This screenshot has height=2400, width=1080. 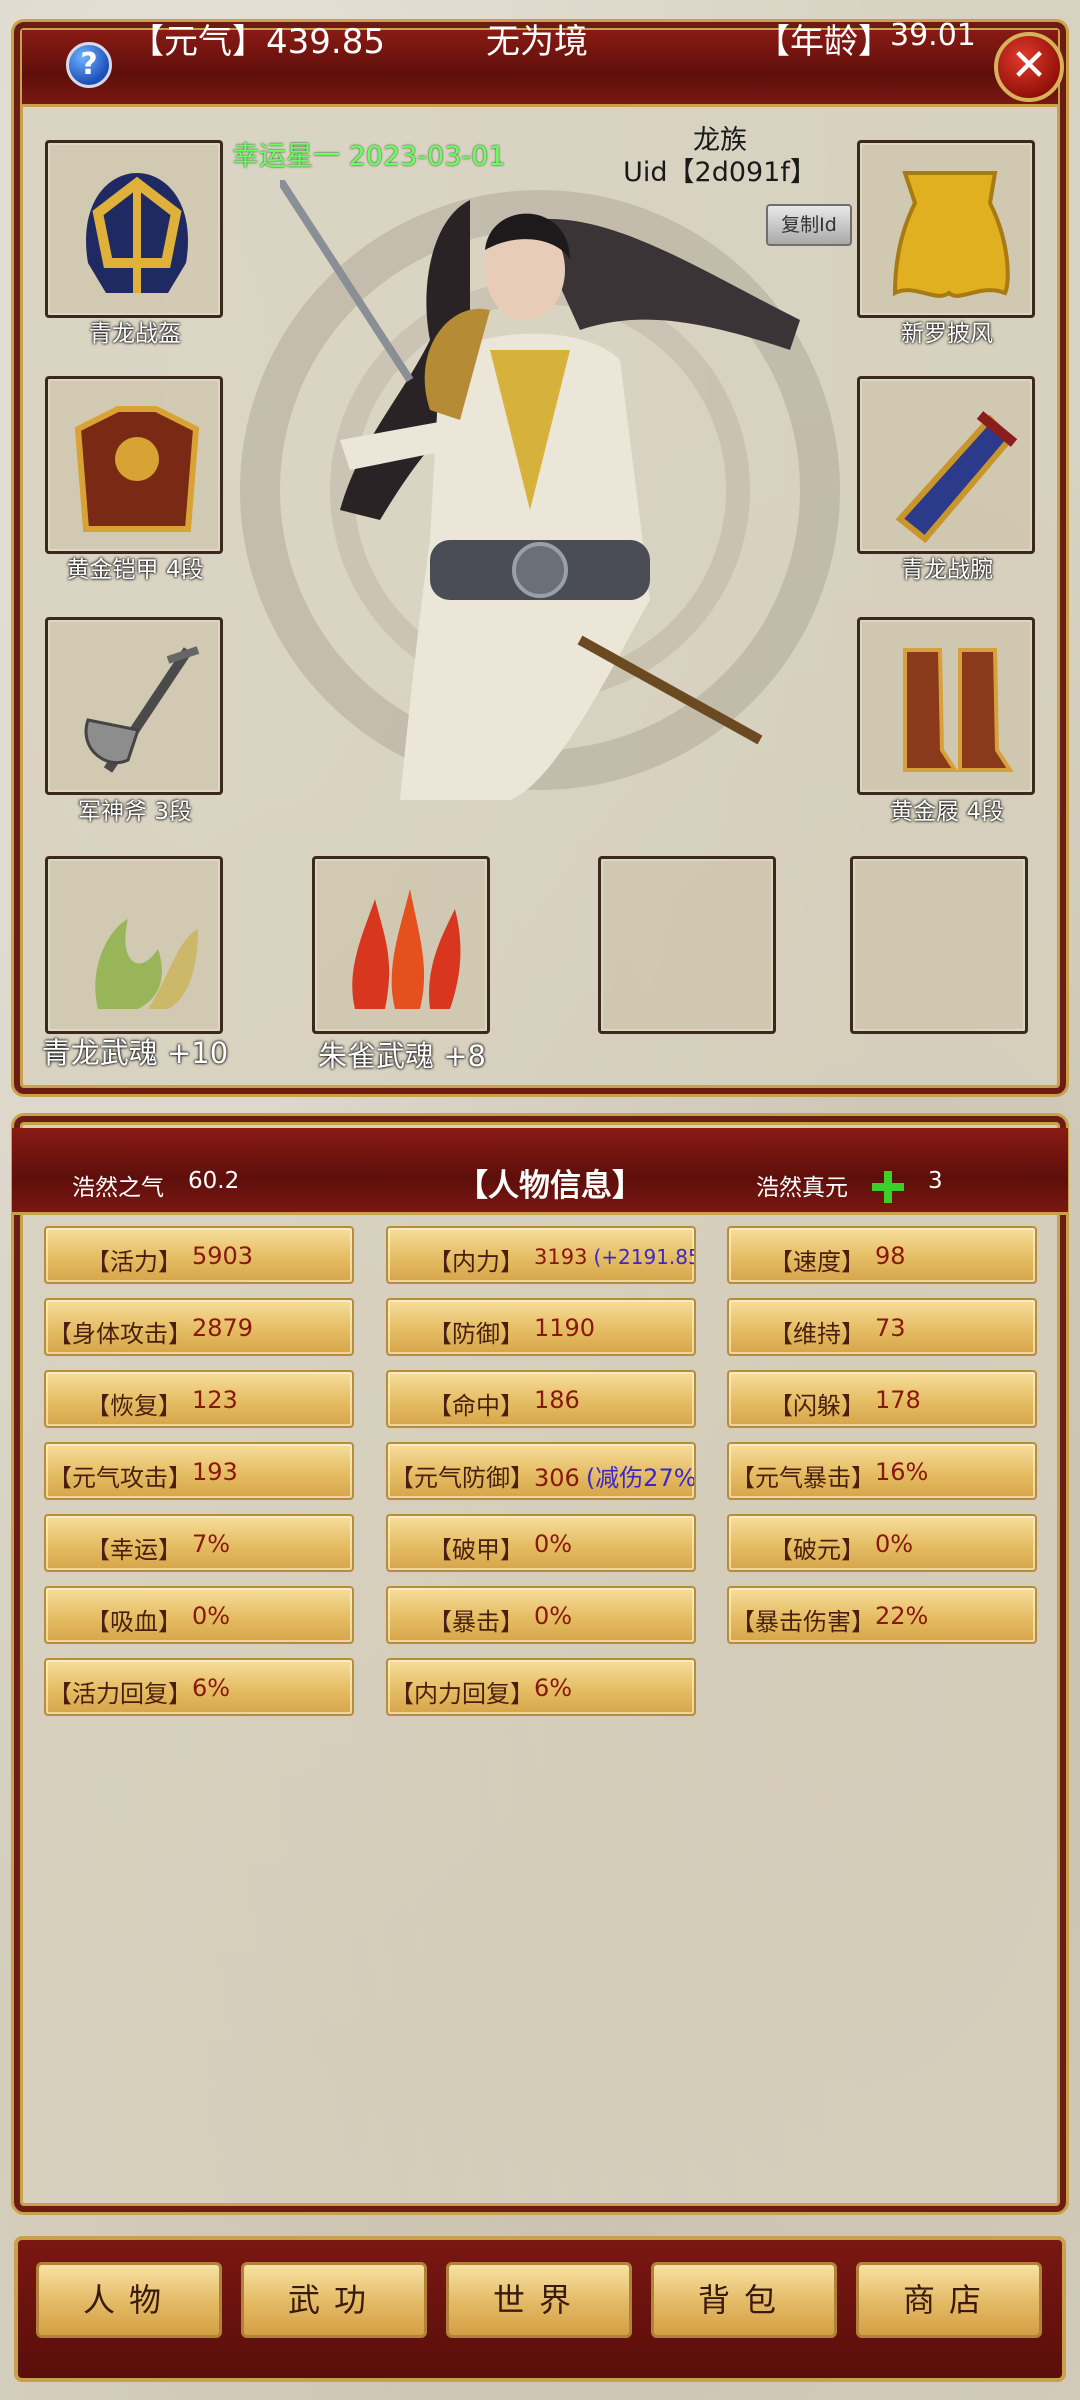 I want to click on slot-boots, so click(x=946, y=706).